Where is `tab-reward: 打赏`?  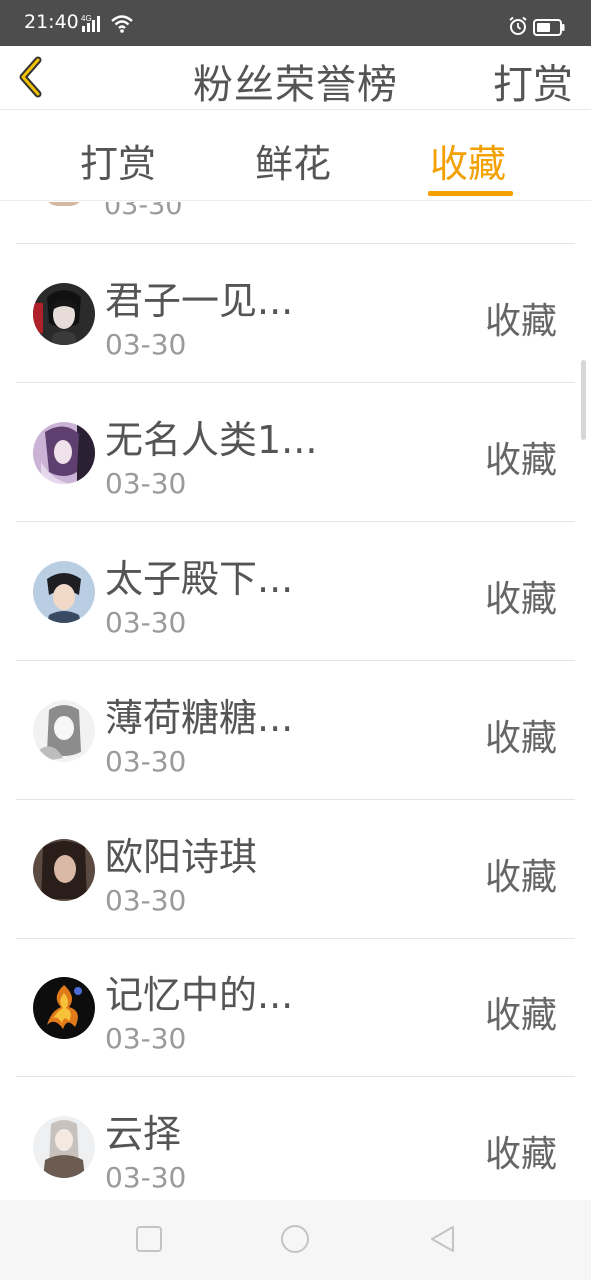
tab-reward: 打赏 is located at coordinates (118, 160).